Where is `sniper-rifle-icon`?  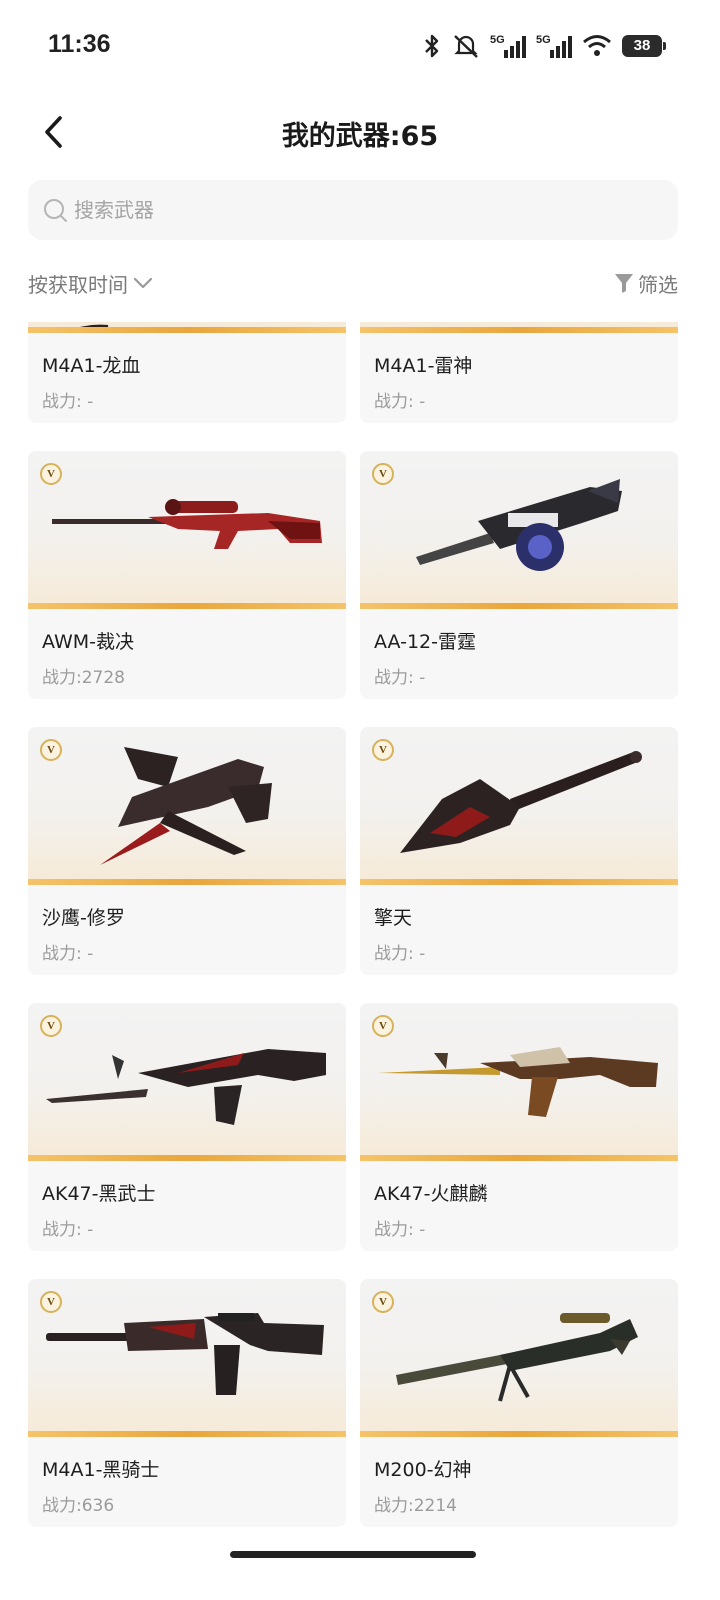 sniper-rifle-icon is located at coordinates (187, 524).